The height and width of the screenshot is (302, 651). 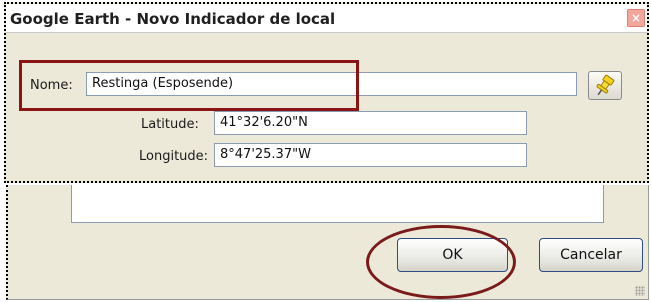 I want to click on close-icon: ×, so click(x=636, y=18).